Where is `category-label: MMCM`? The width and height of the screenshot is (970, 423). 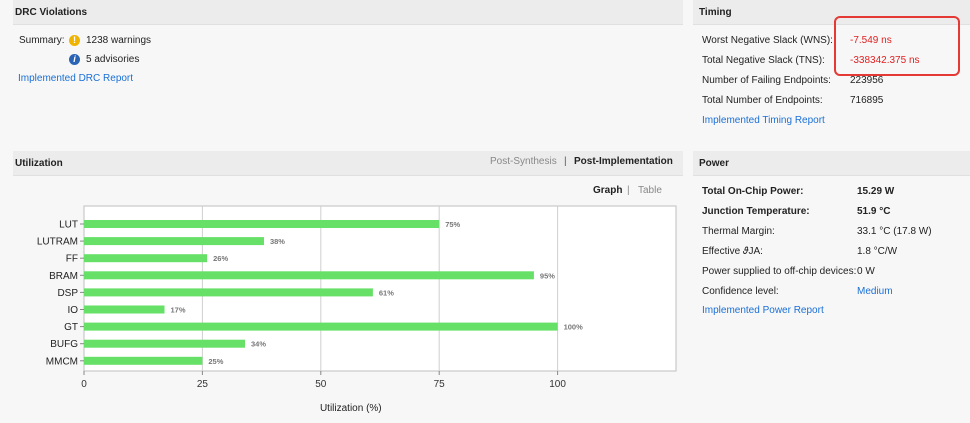
category-label: MMCM is located at coordinates (62, 361).